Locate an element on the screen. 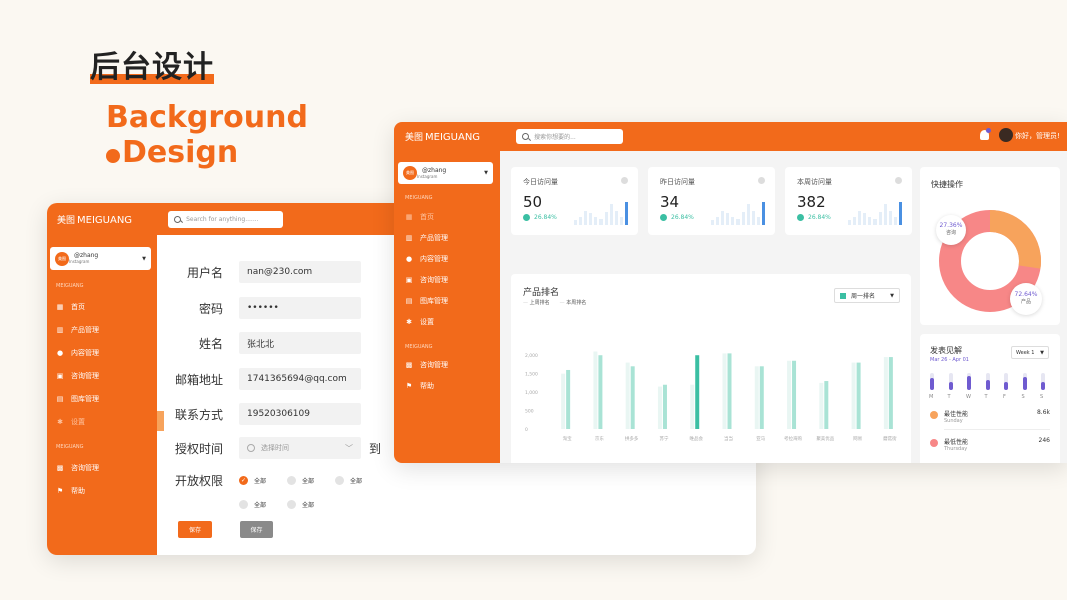 The image size is (1067, 600). bullet-dot-icon is located at coordinates (113, 156).